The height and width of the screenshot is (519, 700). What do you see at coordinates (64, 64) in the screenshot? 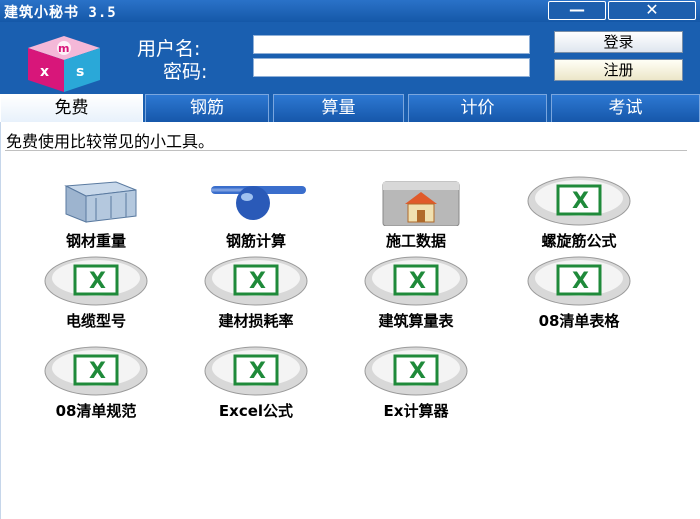
I see `app-logo-icon: m x s` at bounding box center [64, 64].